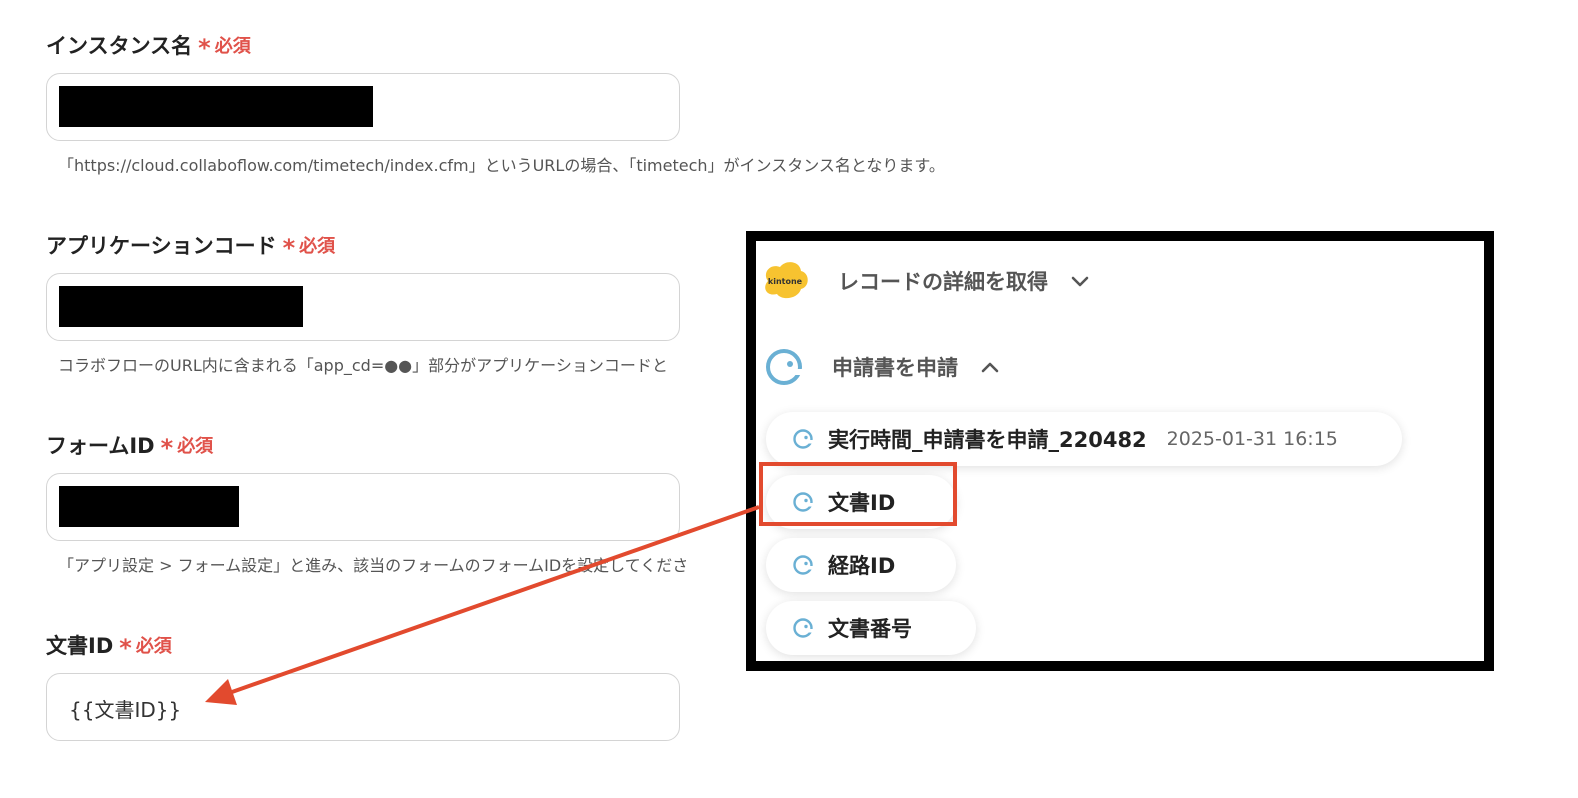 This screenshot has width=1578, height=798. I want to click on instance-name-input, so click(363, 107).